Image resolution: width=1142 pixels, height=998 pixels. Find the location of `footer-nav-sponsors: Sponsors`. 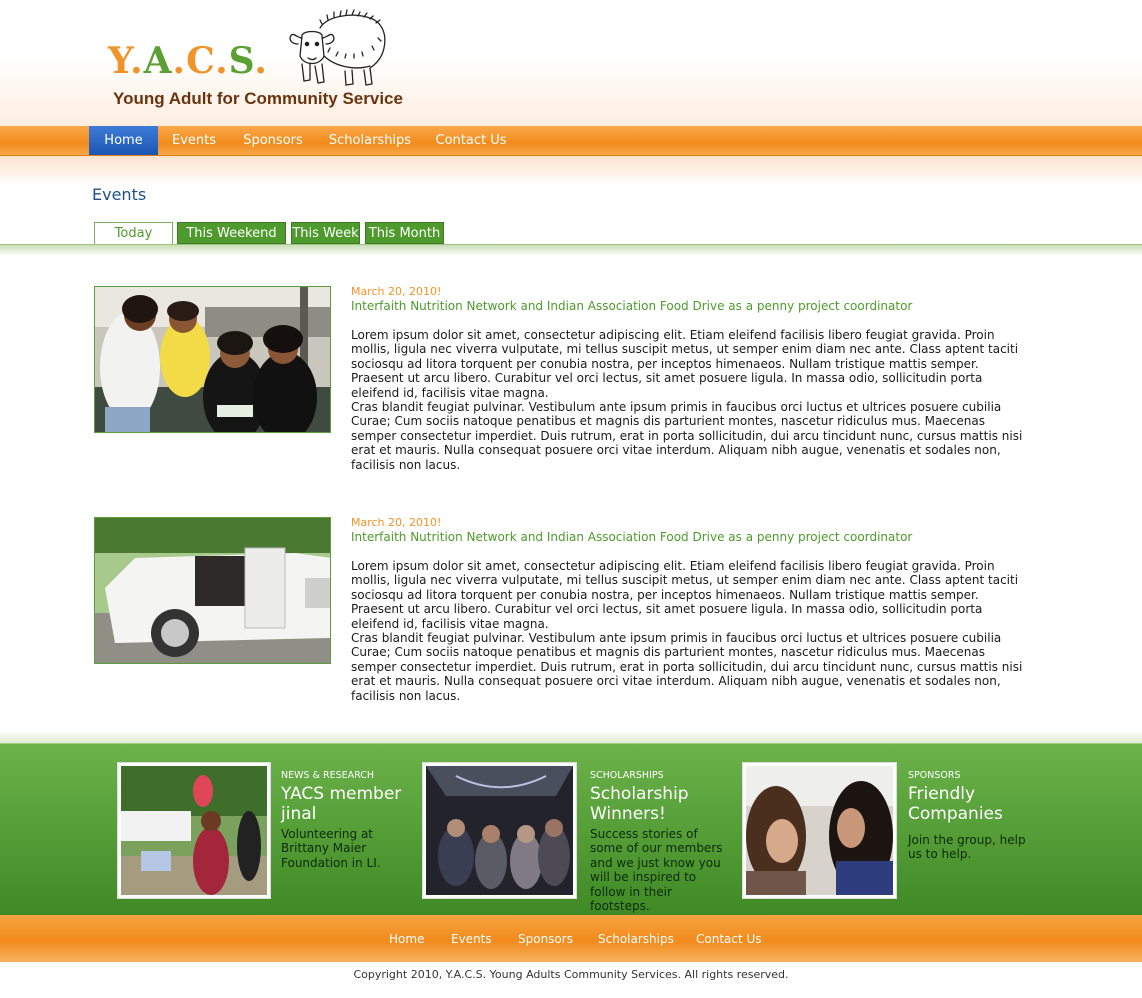

footer-nav-sponsors: Sponsors is located at coordinates (545, 939).